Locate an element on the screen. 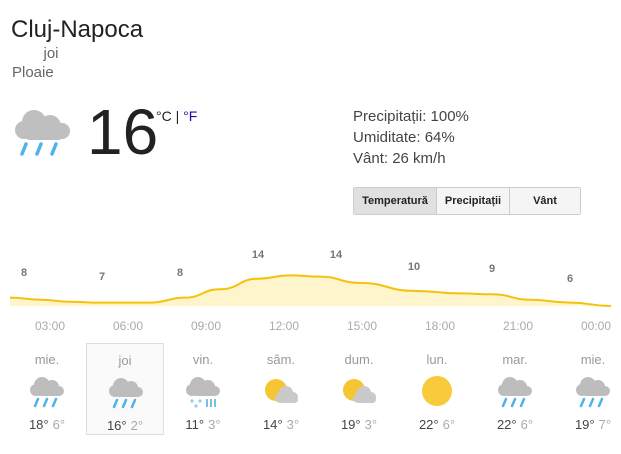 The height and width of the screenshot is (454, 621). wind-detail: Vânt: 26 km/h is located at coordinates (399, 158).